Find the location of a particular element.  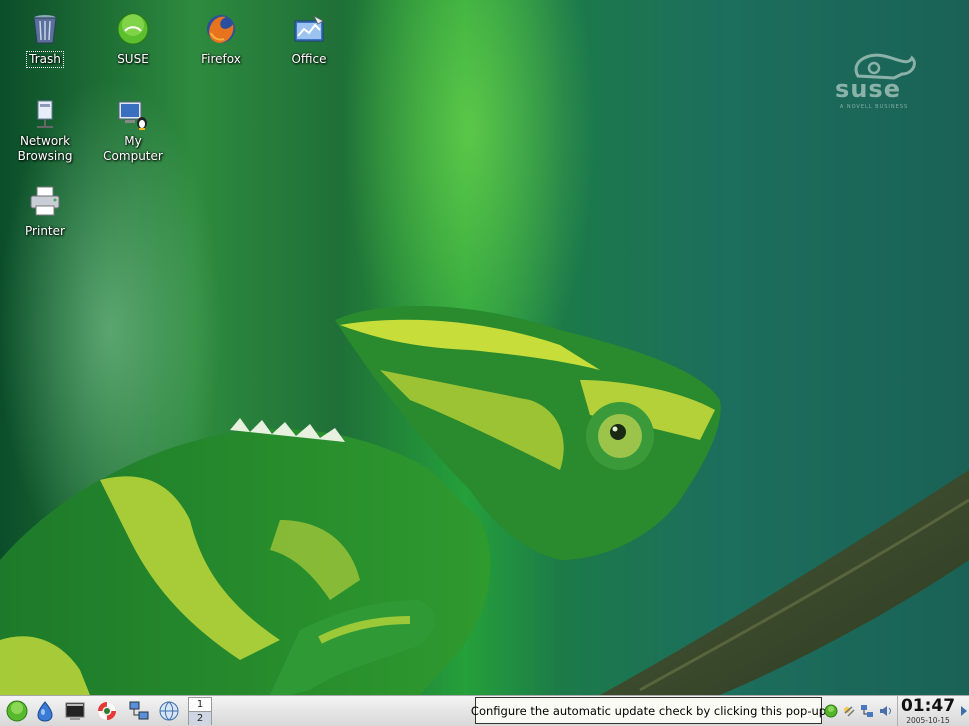

trash-label: Trash is located at coordinates (45, 59).